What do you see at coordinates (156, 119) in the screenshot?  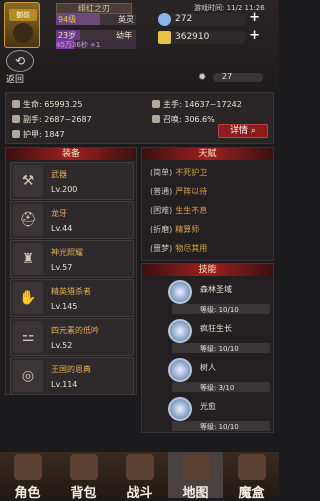 I see `summon-icon` at bounding box center [156, 119].